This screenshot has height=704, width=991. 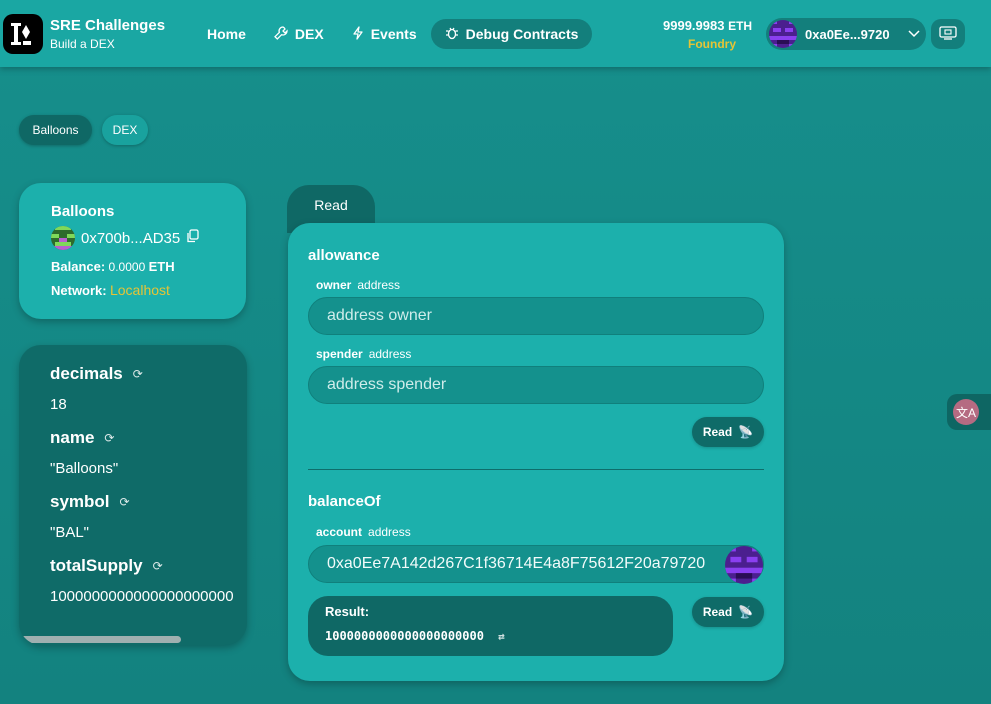 What do you see at coordinates (161, 266) in the screenshot?
I see `balance-unit: ETH` at bounding box center [161, 266].